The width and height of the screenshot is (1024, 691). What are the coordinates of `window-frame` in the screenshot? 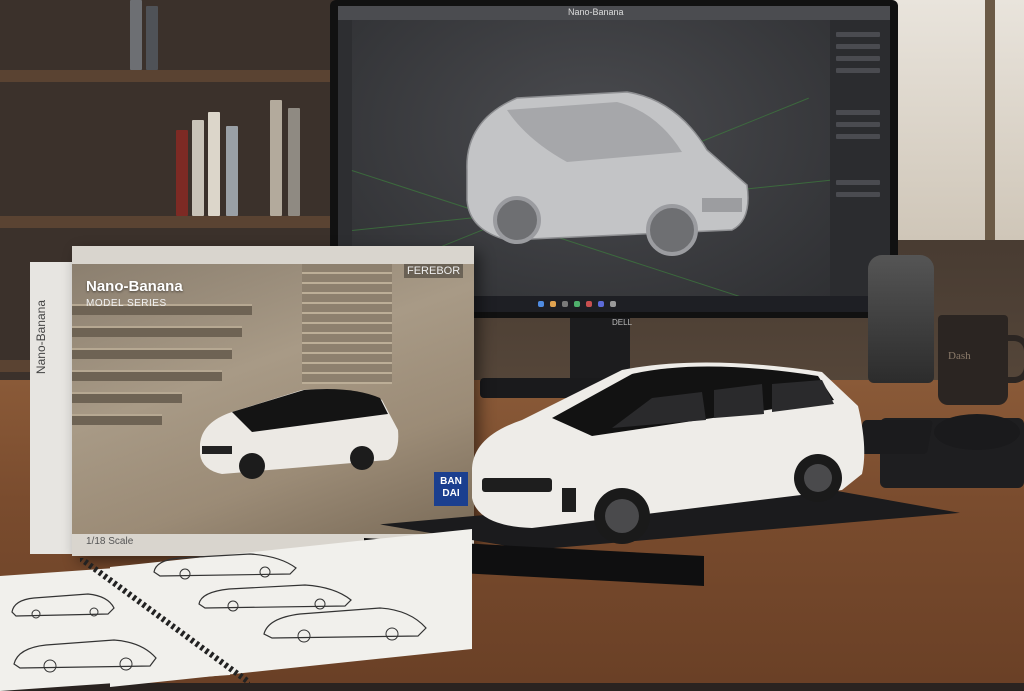 It's located at (990, 120).